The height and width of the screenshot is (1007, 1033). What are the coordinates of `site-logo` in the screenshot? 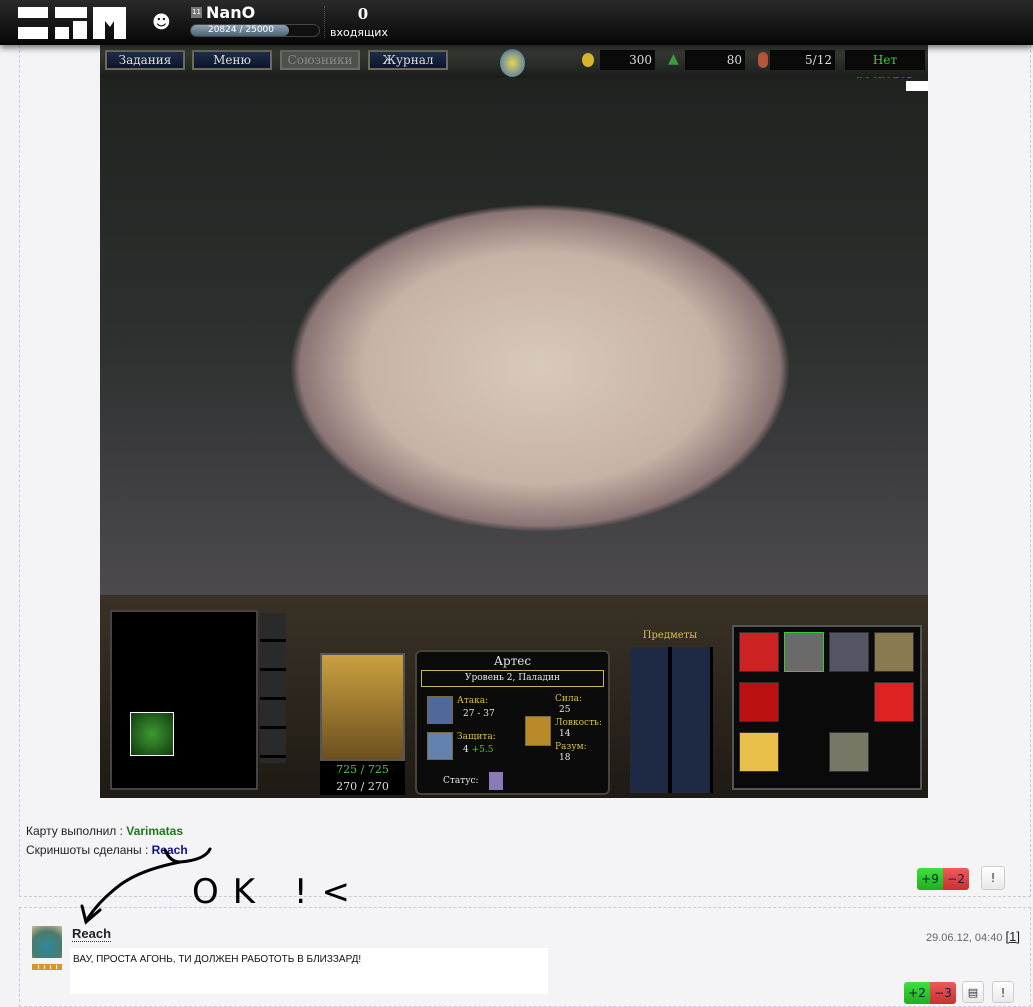 It's located at (72, 23).